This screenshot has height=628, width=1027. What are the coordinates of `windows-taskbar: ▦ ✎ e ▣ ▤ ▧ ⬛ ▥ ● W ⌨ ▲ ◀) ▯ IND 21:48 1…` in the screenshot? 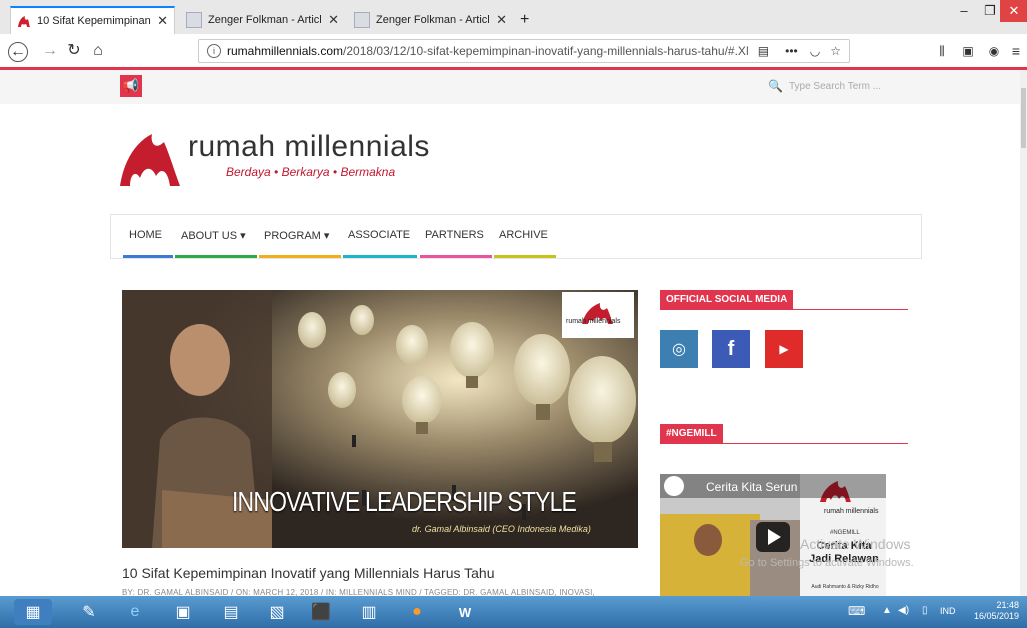 It's located at (513, 612).